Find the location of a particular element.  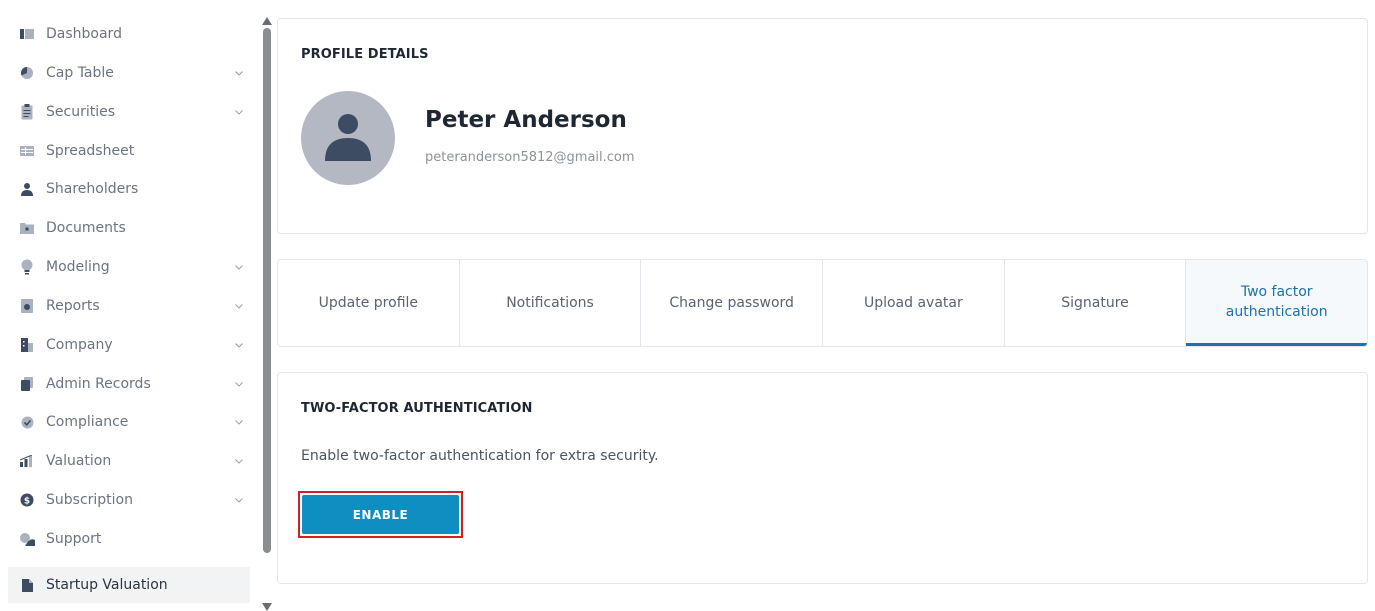

records-icon is located at coordinates (27, 384).